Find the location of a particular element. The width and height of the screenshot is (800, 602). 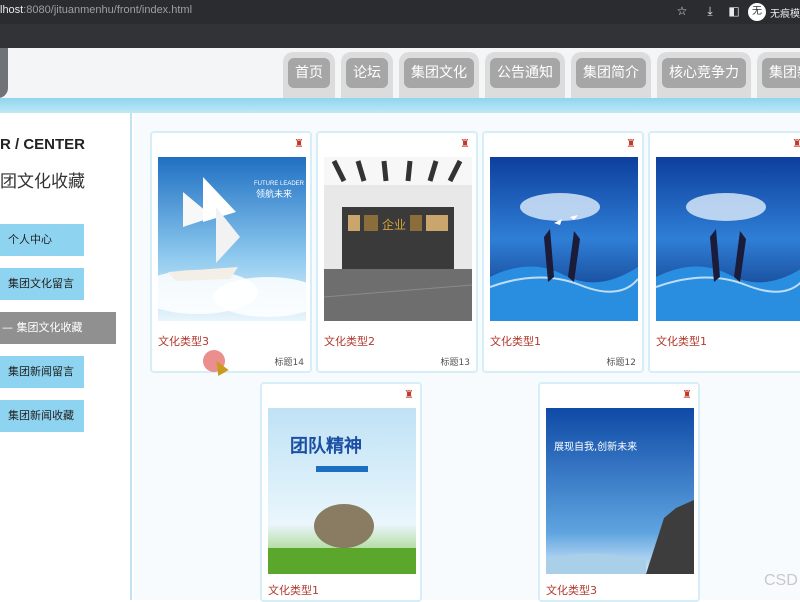

sidebar-item-label: 个人中心 is located at coordinates (30, 239).